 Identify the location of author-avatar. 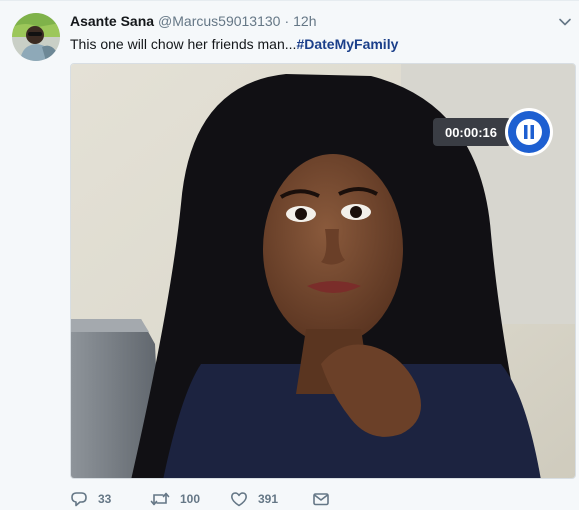
(36, 37).